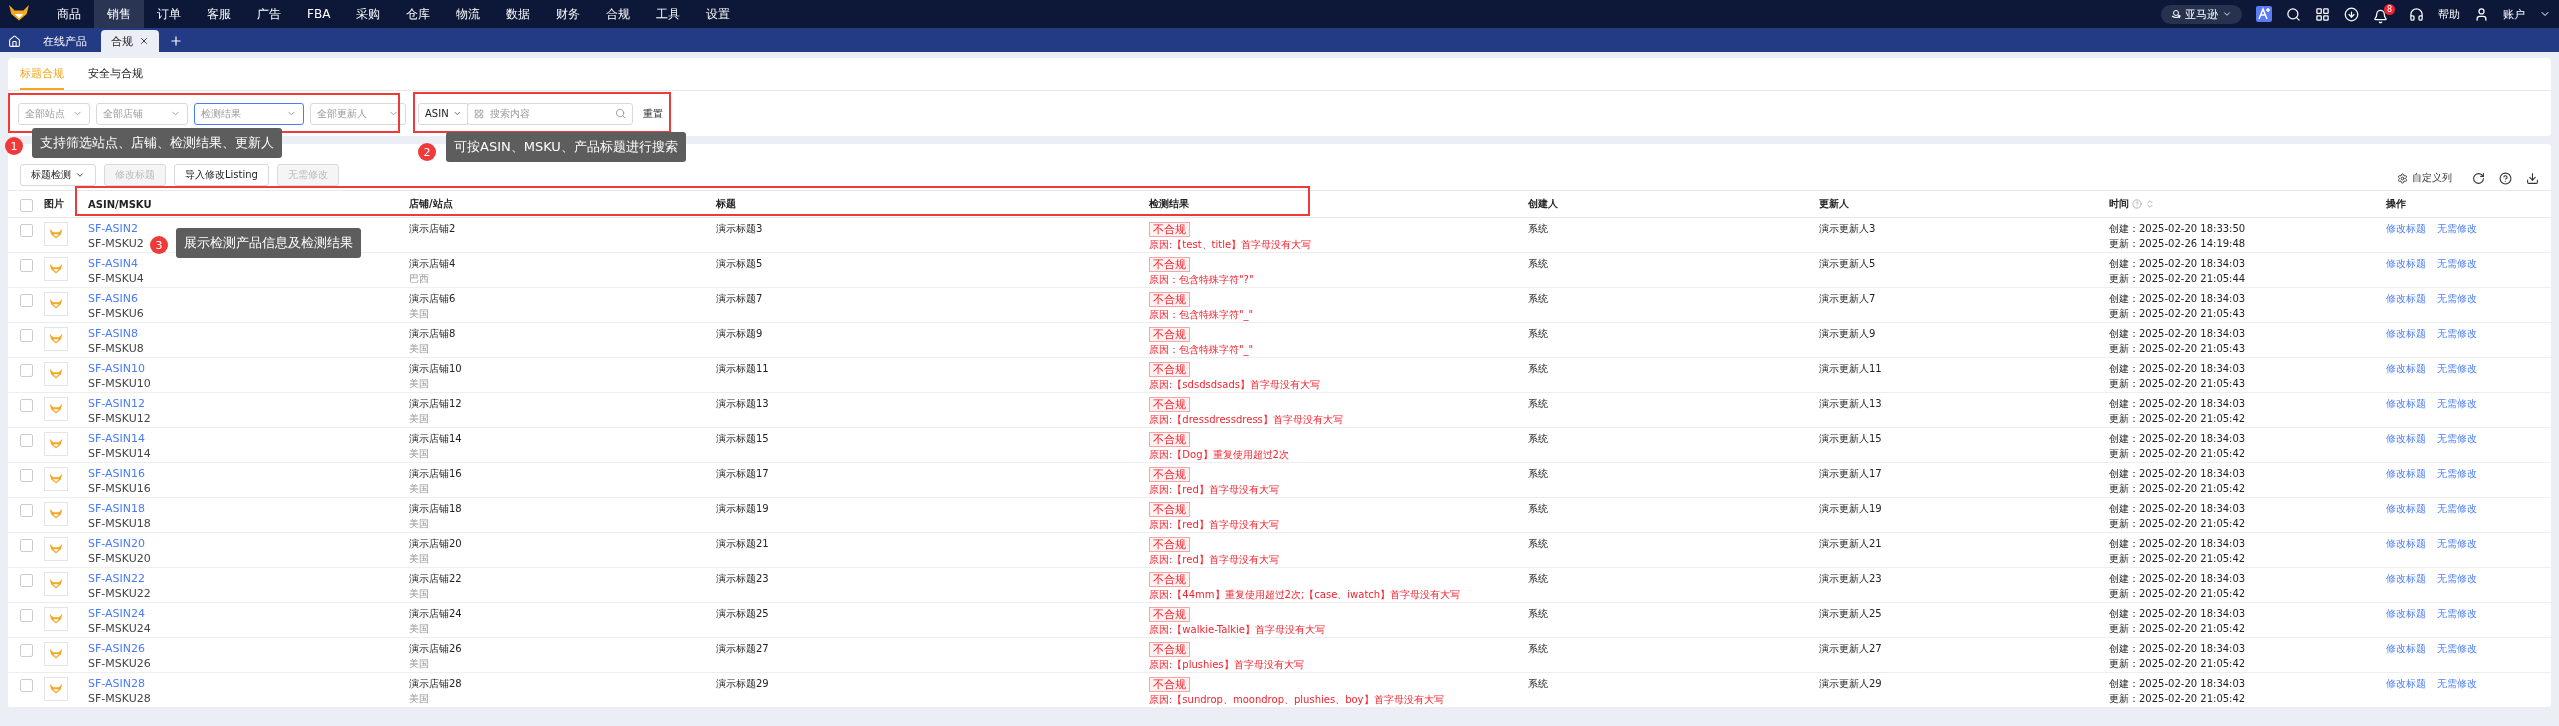 This screenshot has width=2559, height=726. I want to click on nav-menu-item: 广告, so click(269, 14).